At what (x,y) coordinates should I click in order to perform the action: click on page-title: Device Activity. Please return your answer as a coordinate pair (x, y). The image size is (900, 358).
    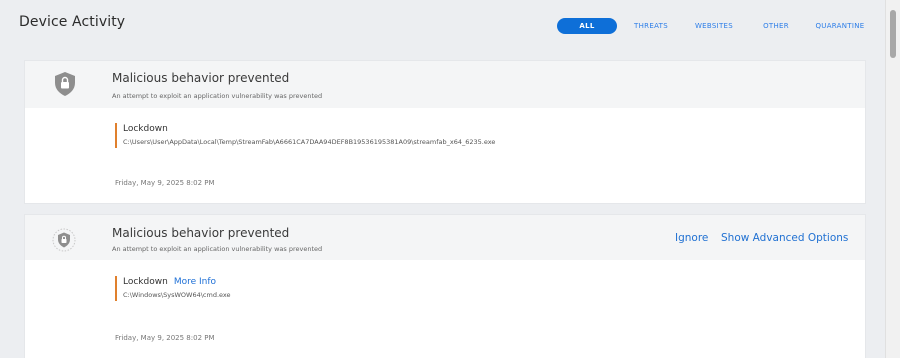
    Looking at the image, I should click on (72, 22).